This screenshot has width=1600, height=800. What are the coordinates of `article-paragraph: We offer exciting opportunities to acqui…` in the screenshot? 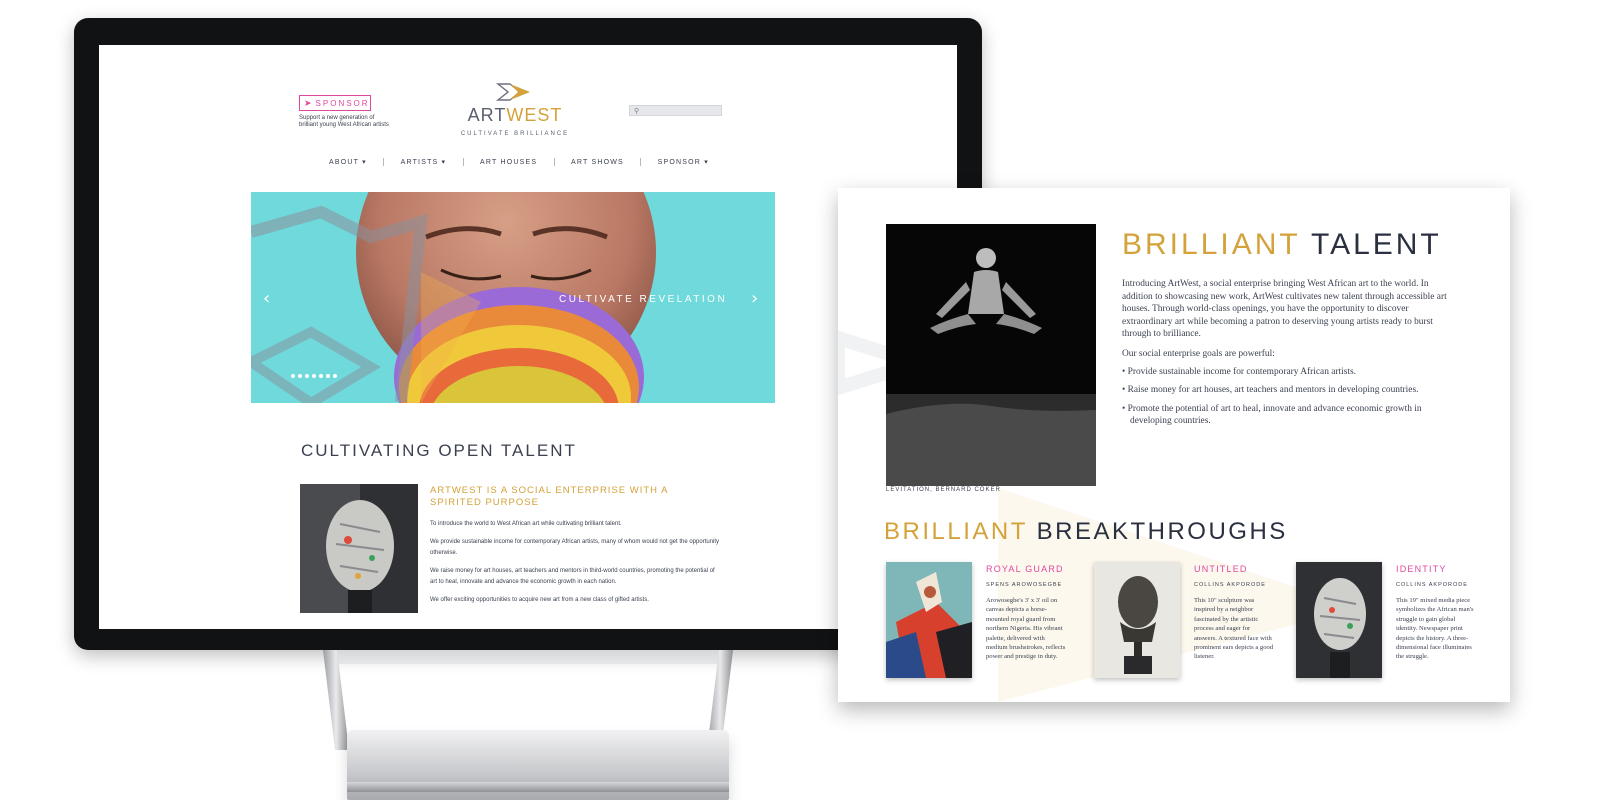 It's located at (539, 600).